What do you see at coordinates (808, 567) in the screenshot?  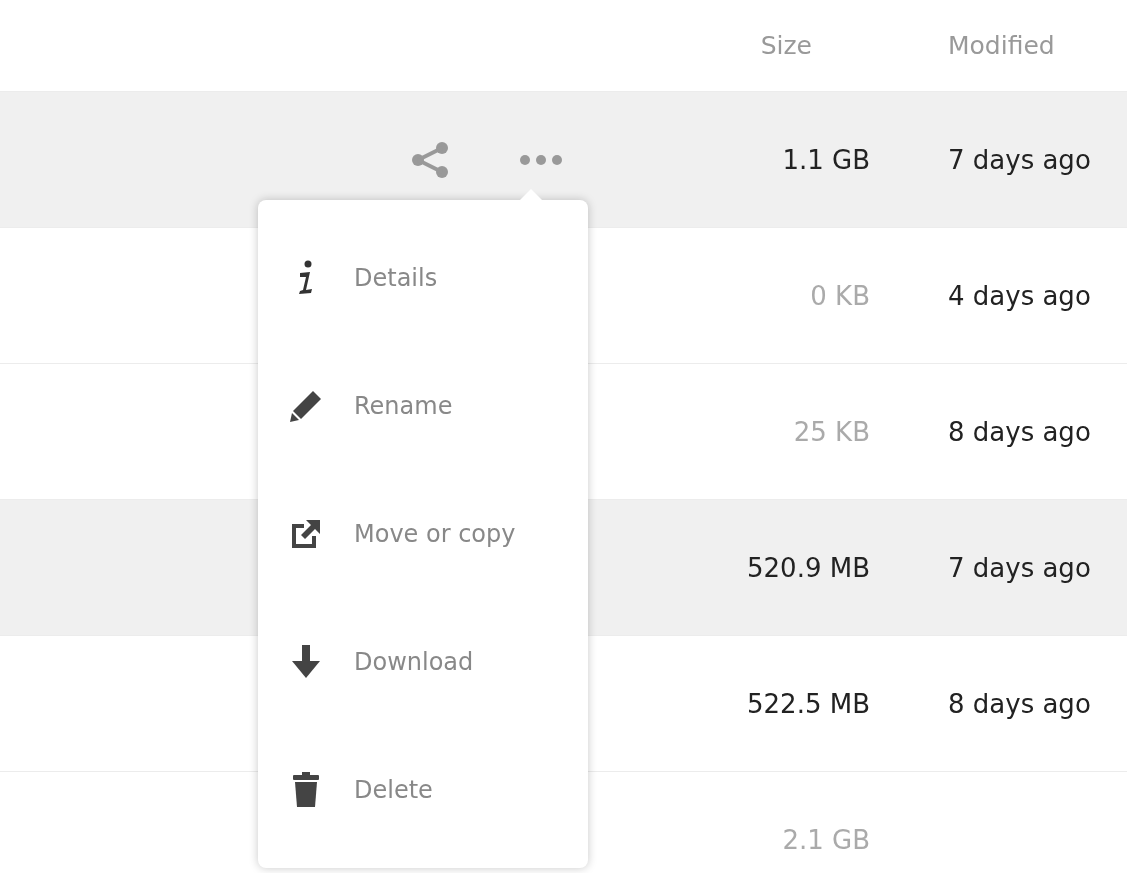 I see `size-text: 520.9 MB` at bounding box center [808, 567].